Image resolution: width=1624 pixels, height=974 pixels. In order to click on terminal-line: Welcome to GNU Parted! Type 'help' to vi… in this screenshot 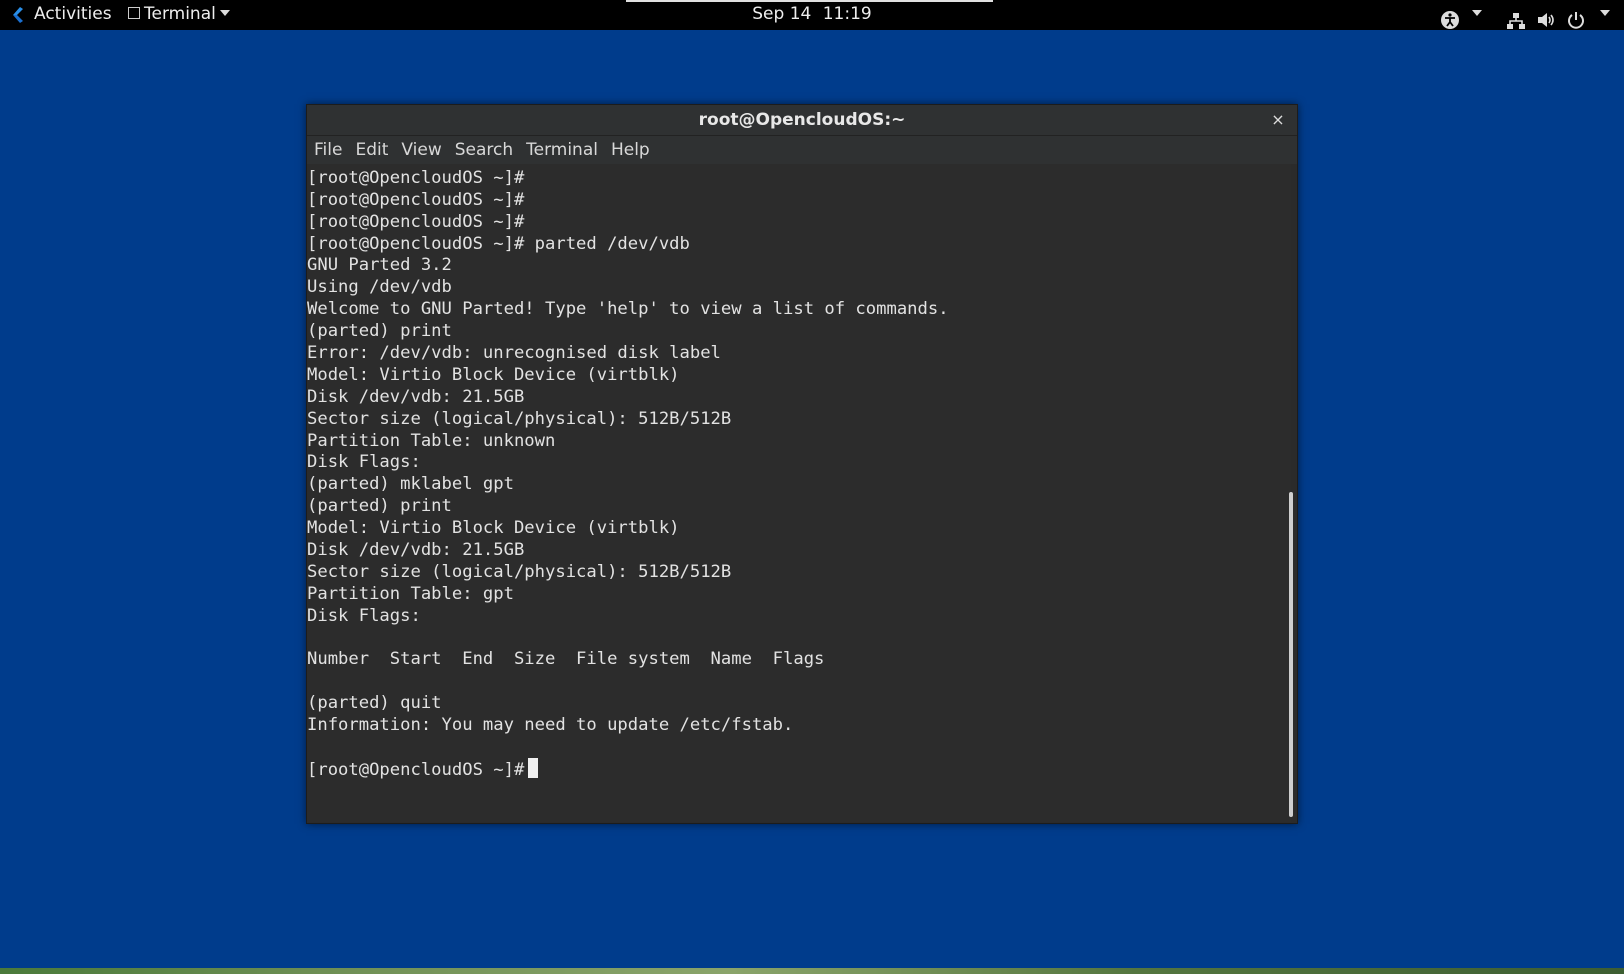, I will do `click(628, 309)`.